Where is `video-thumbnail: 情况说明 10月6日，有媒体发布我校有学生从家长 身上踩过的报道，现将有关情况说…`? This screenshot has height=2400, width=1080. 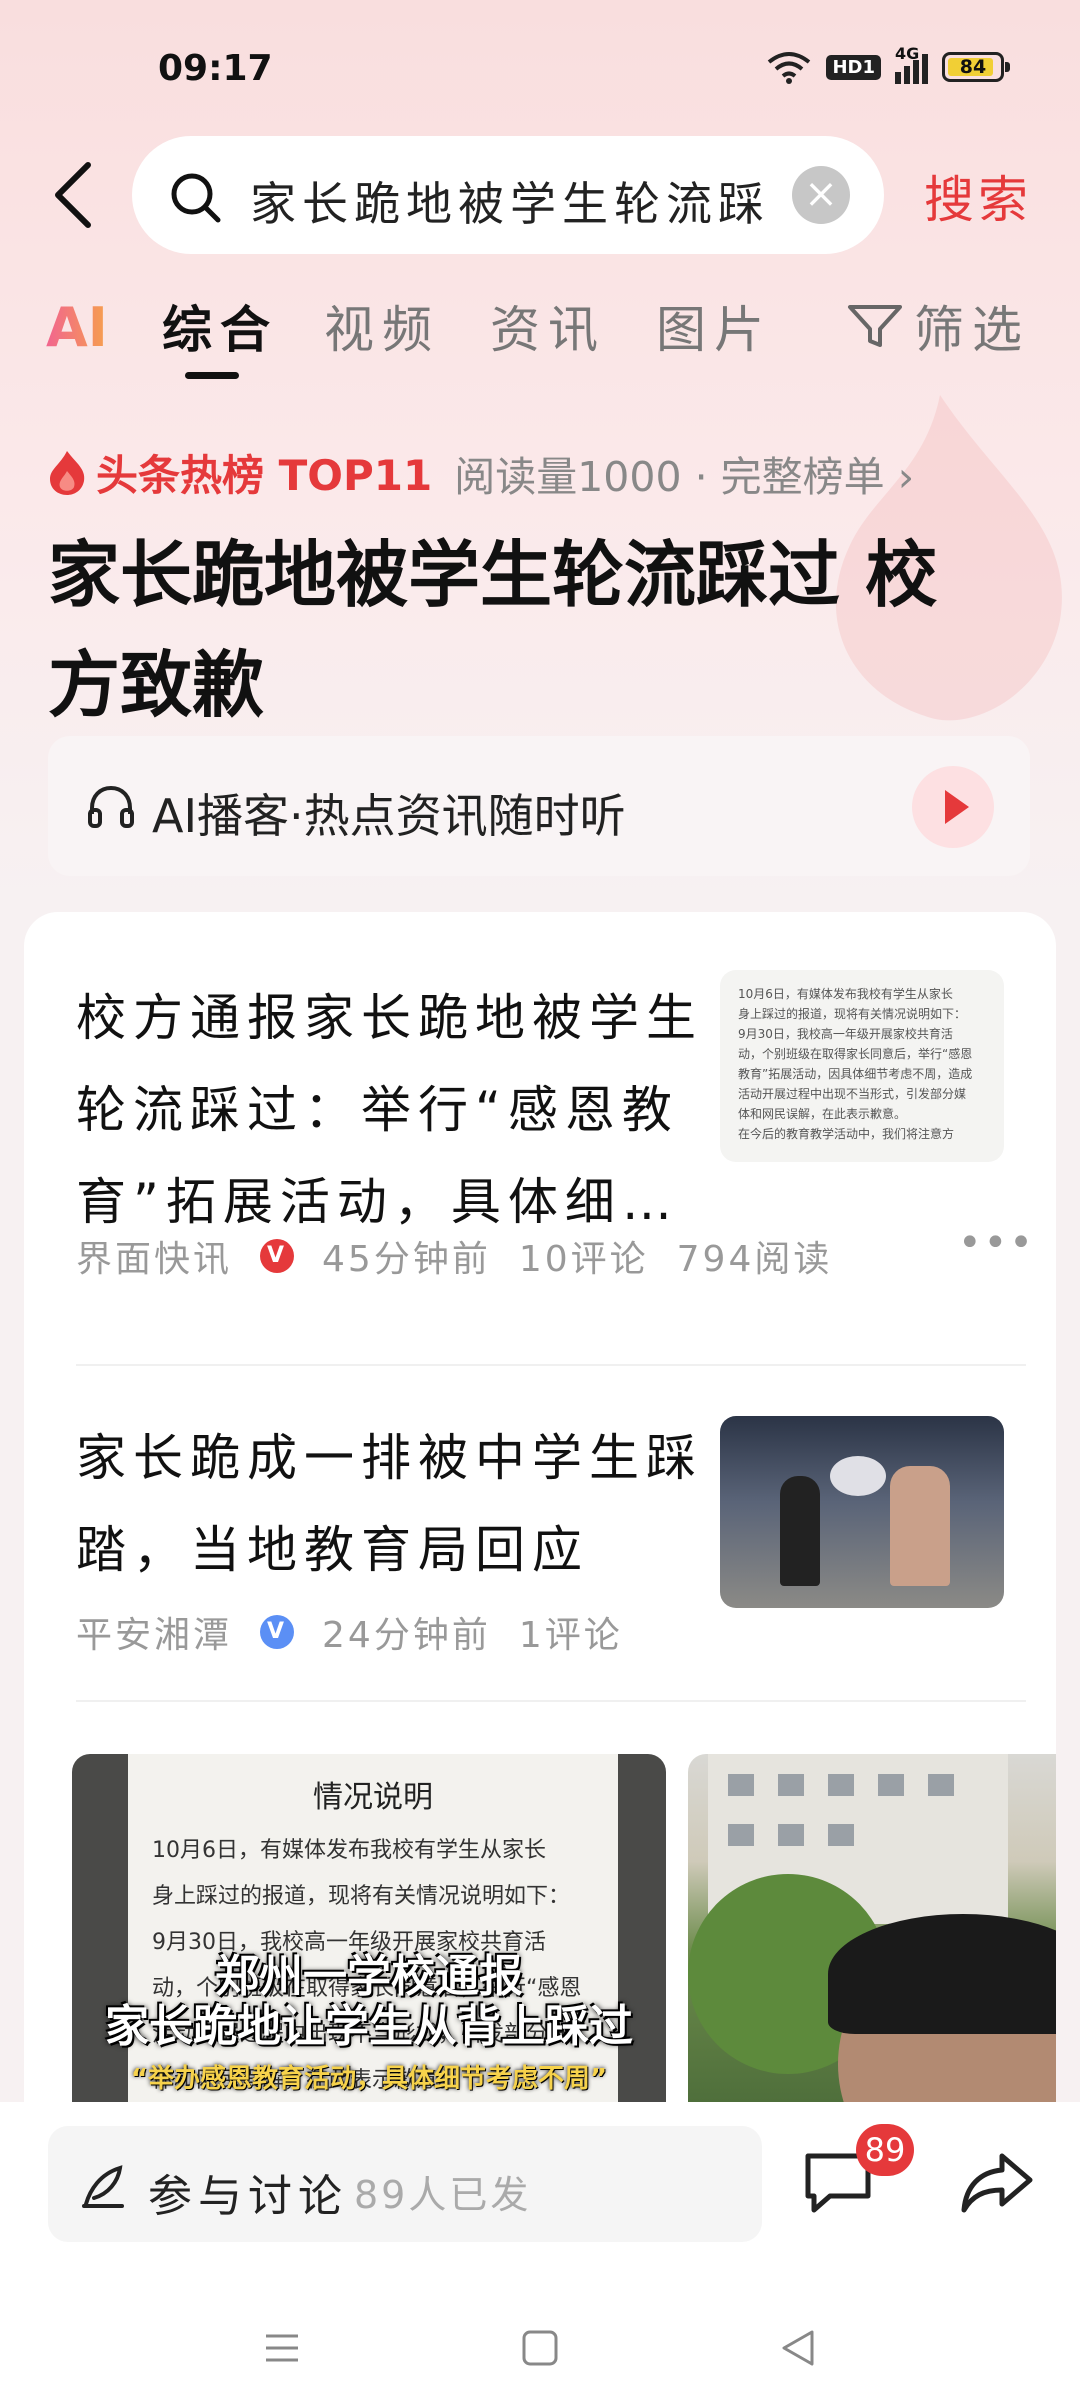 video-thumbnail: 情况说明 10月6日，有媒体发布我校有学生从家长 身上踩过的报道，现将有关情况说… is located at coordinates (369, 1933).